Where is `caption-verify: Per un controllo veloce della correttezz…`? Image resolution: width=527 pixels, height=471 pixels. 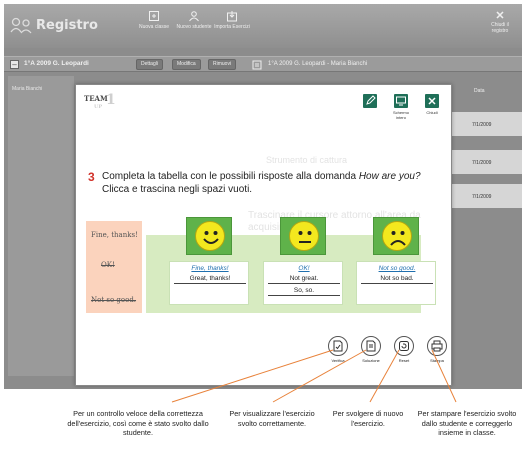
caption-verify: Per un controllo veloce della correttezz… is located at coordinates (138, 423).